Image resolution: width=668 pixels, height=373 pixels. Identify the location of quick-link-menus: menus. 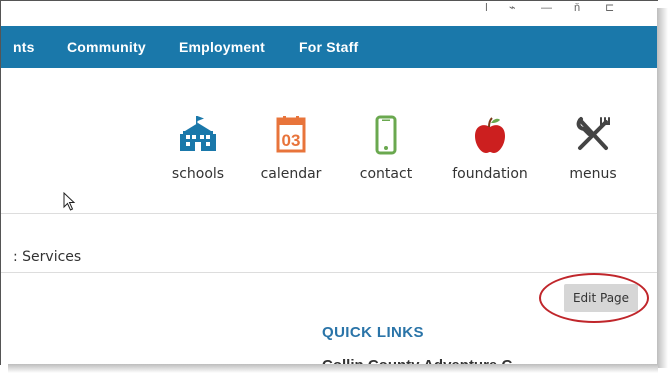
(593, 148).